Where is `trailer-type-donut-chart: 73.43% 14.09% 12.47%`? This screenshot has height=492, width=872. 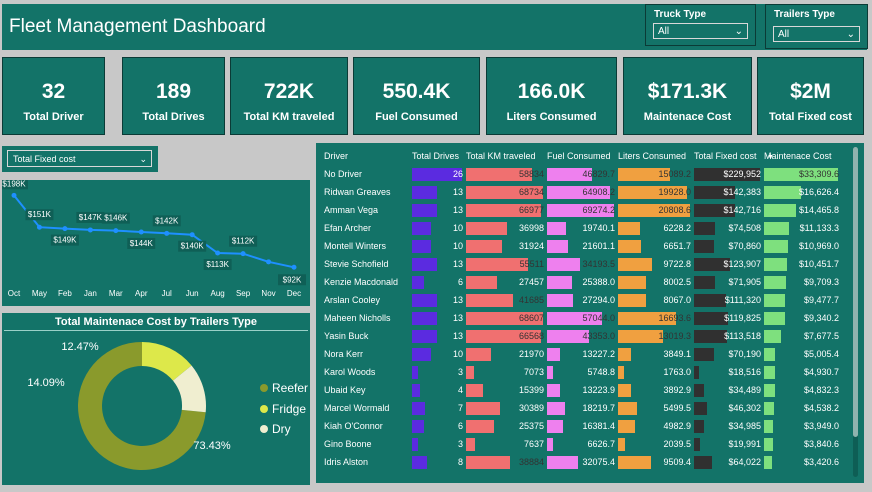 trailer-type-donut-chart: 73.43% 14.09% 12.47% is located at coordinates (156, 399).